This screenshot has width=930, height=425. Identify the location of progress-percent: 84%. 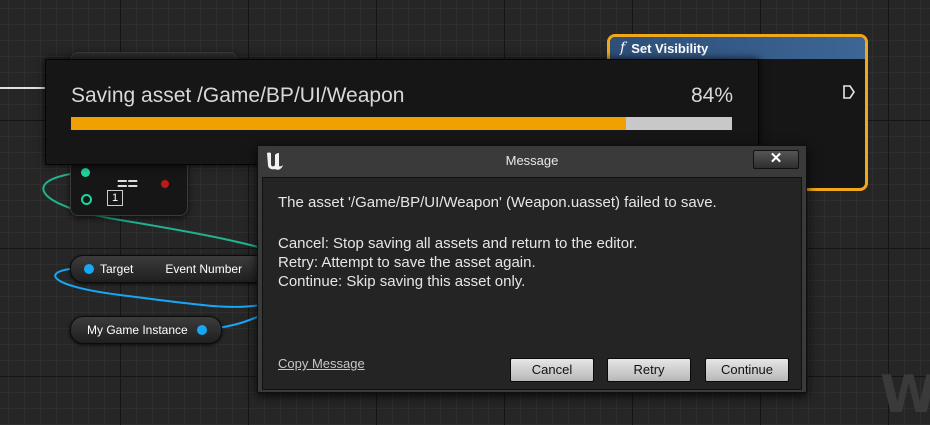
(711, 95).